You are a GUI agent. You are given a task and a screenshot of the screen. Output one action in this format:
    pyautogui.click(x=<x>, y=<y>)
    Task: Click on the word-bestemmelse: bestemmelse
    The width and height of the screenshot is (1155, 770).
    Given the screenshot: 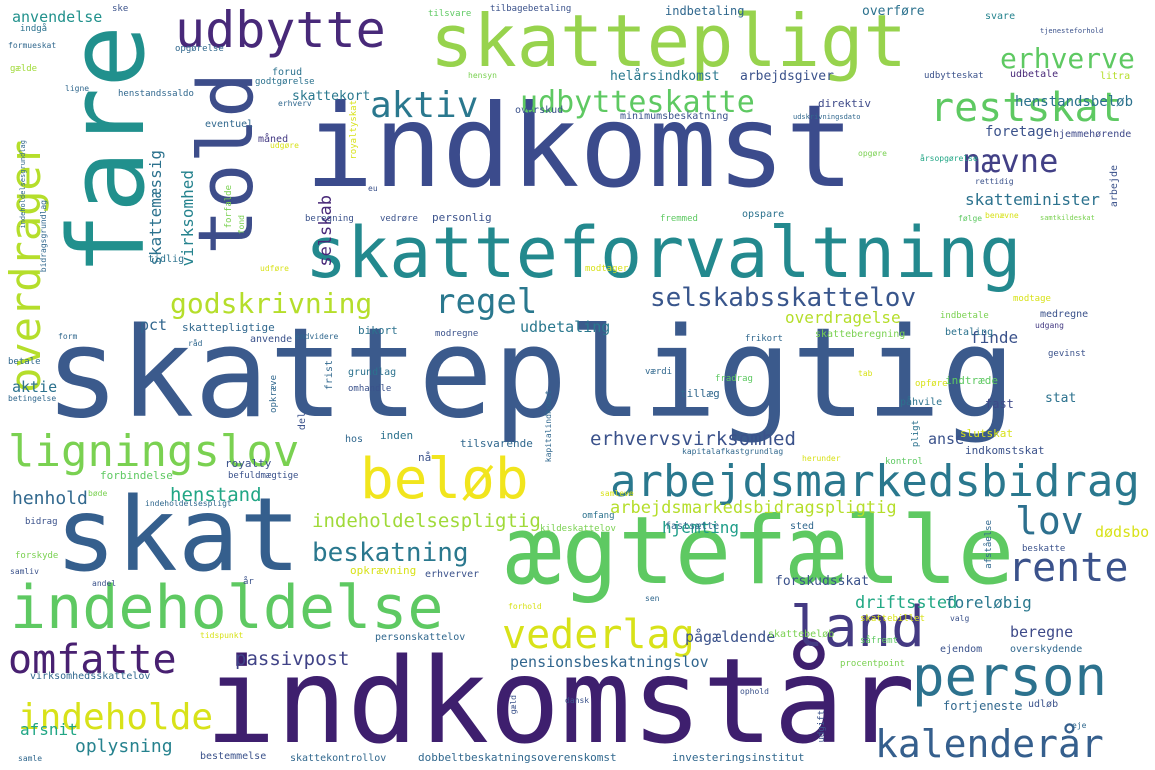 What is the action you would take?
    pyautogui.click(x=233, y=756)
    